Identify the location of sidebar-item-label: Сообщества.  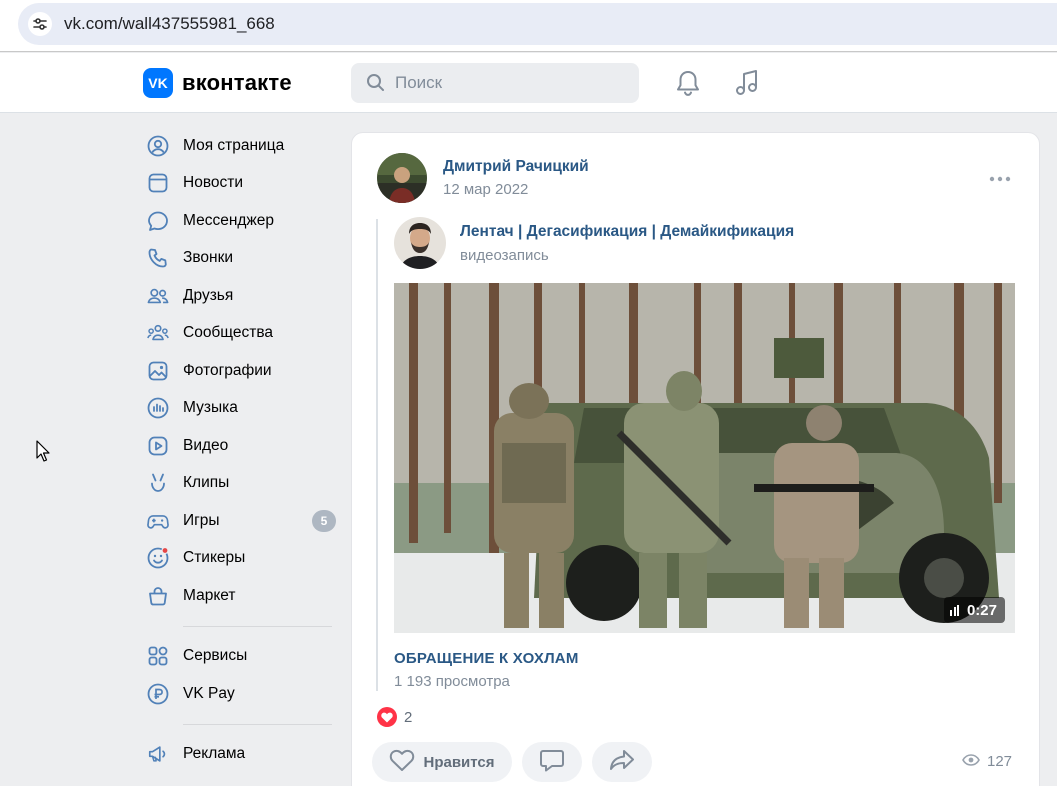
(228, 333).